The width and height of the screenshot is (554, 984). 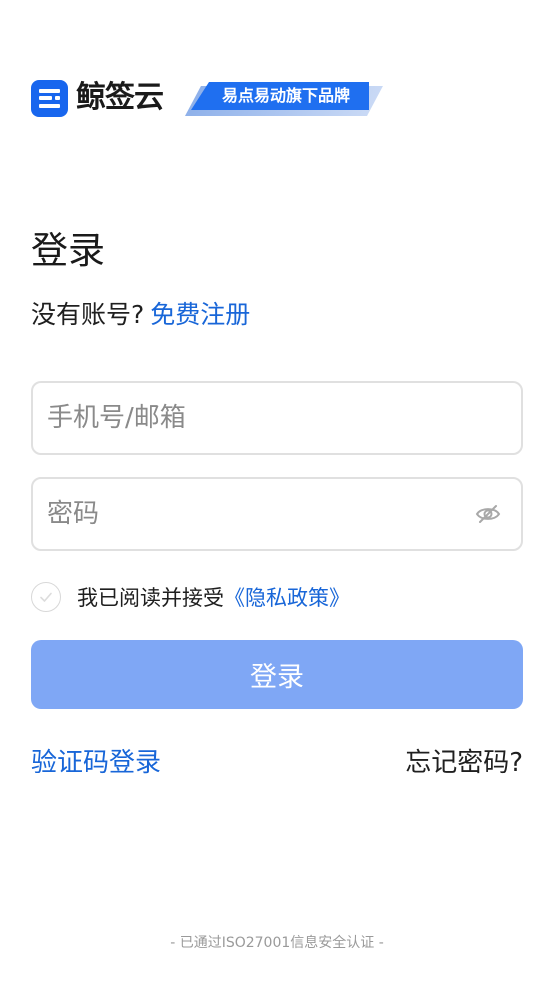 I want to click on brand-header: 鲸签云, so click(x=97, y=98).